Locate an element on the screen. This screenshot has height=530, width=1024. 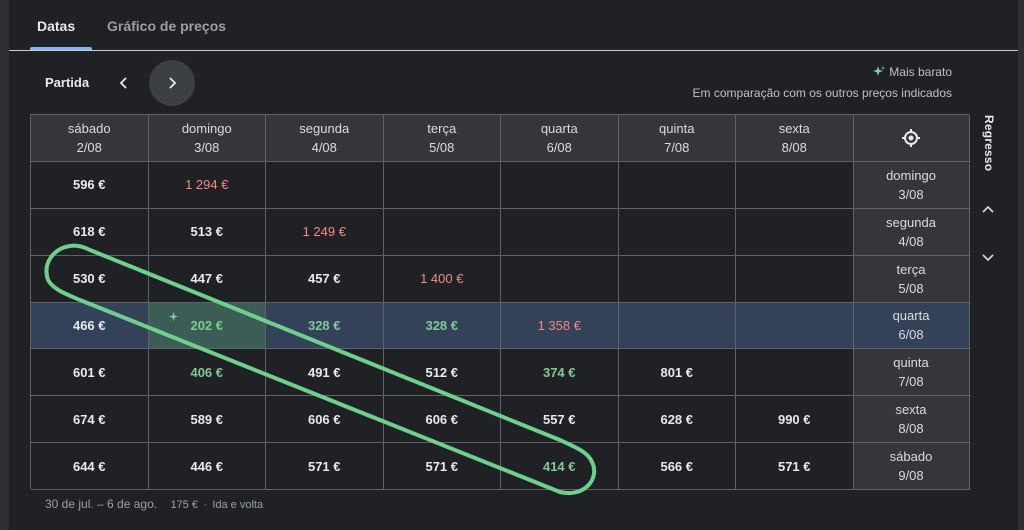
price-cell: 406 € is located at coordinates (207, 373).